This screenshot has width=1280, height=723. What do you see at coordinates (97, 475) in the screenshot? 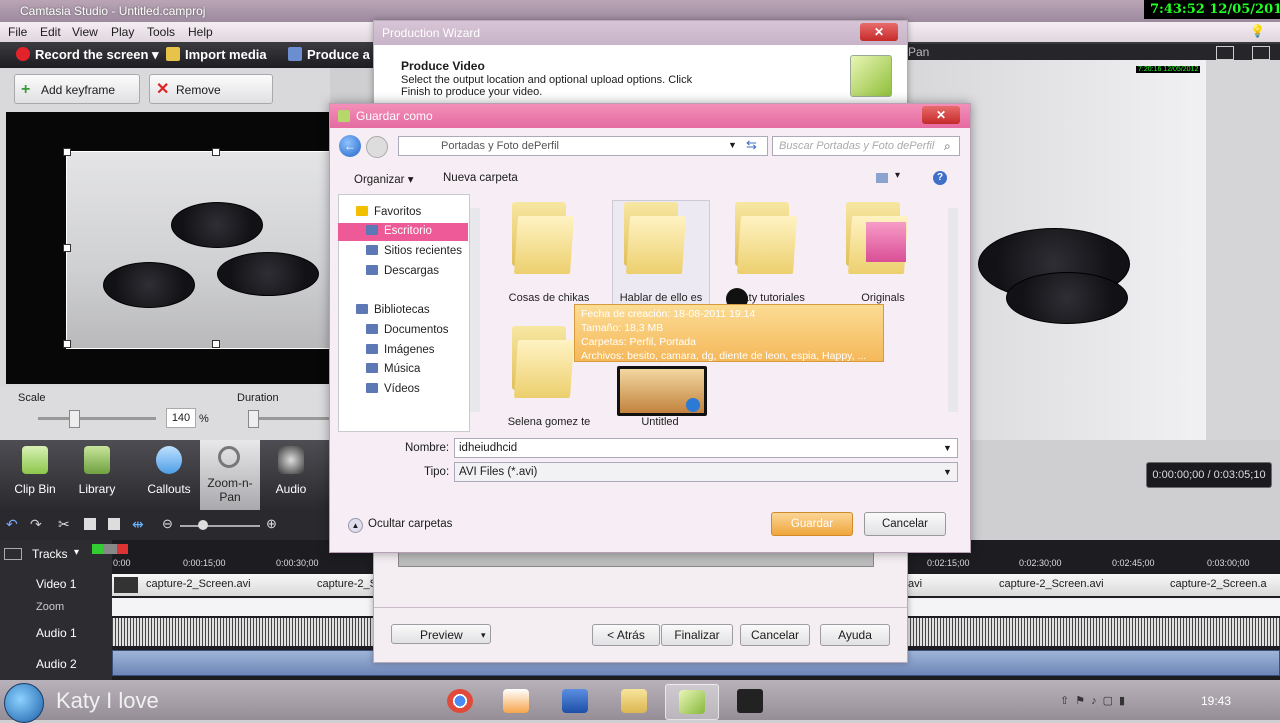
I see `tab-library: Library` at bounding box center [97, 475].